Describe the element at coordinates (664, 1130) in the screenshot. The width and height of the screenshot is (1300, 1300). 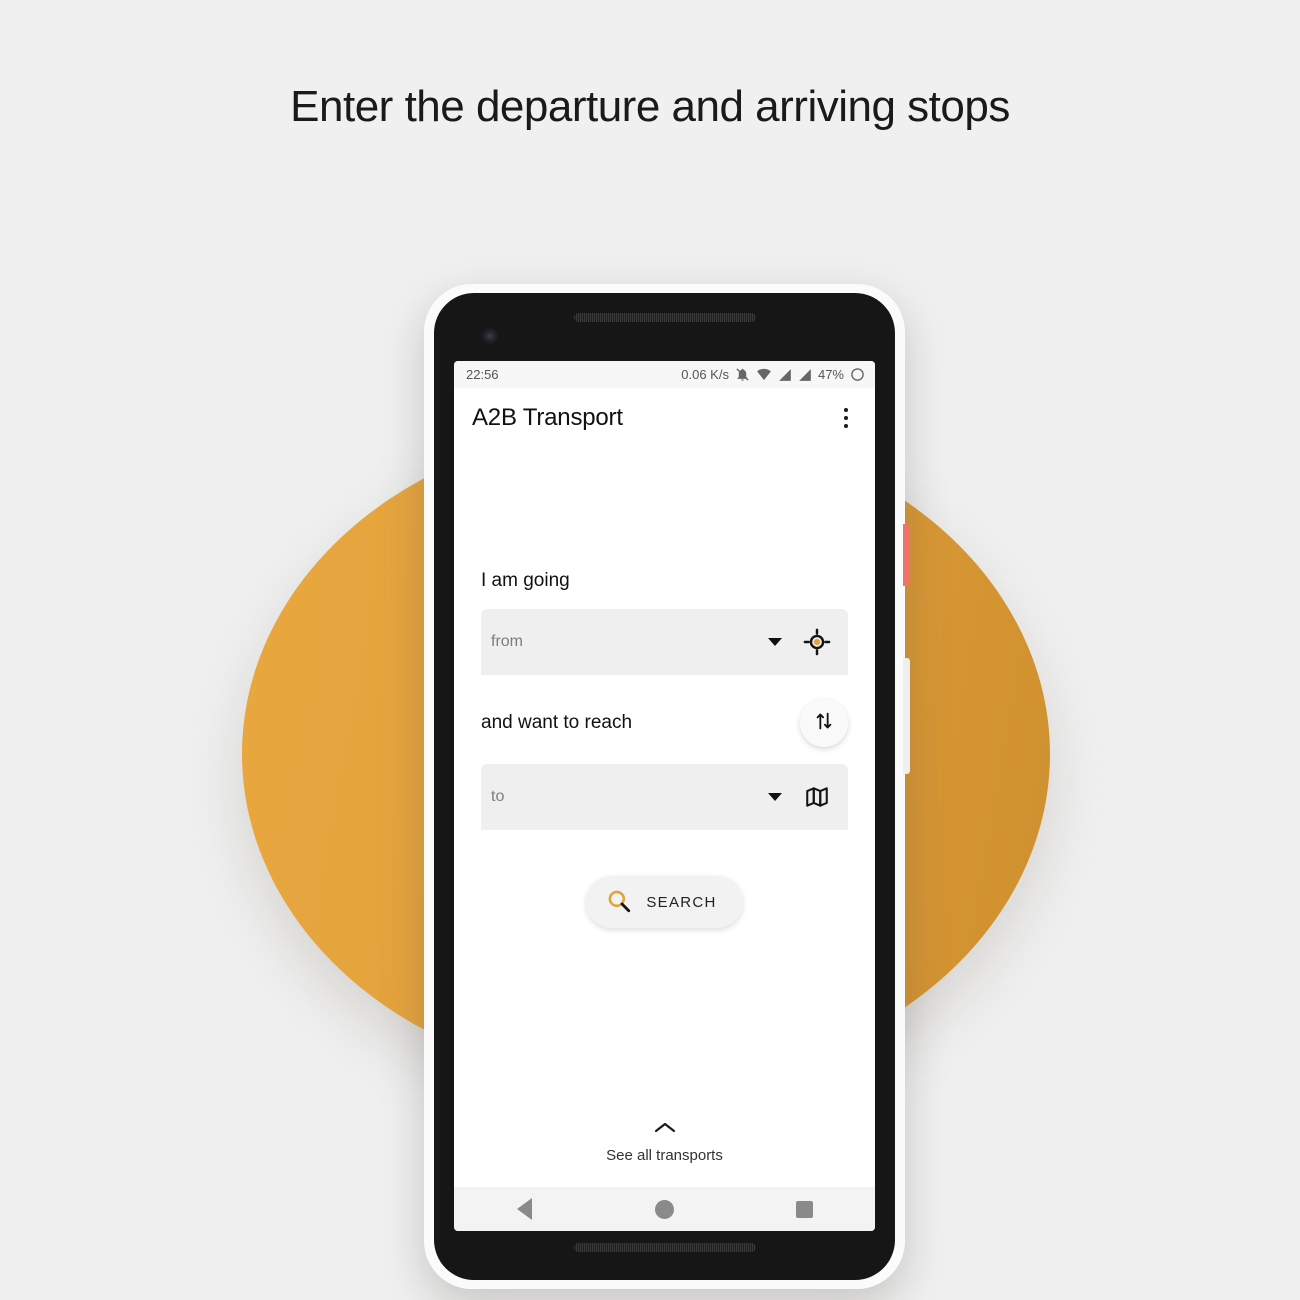
I see `chevron-up-icon` at that location.